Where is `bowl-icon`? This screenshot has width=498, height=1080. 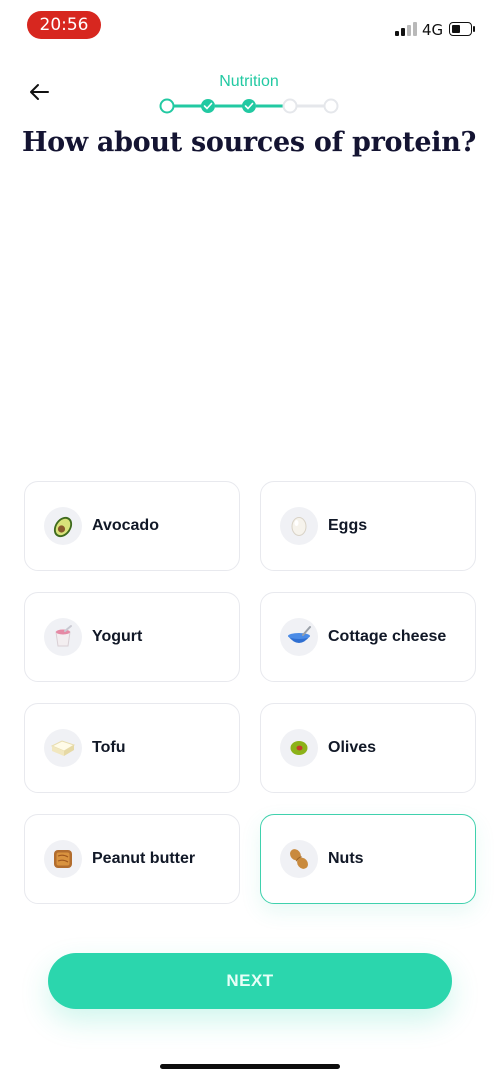
bowl-icon is located at coordinates (299, 637).